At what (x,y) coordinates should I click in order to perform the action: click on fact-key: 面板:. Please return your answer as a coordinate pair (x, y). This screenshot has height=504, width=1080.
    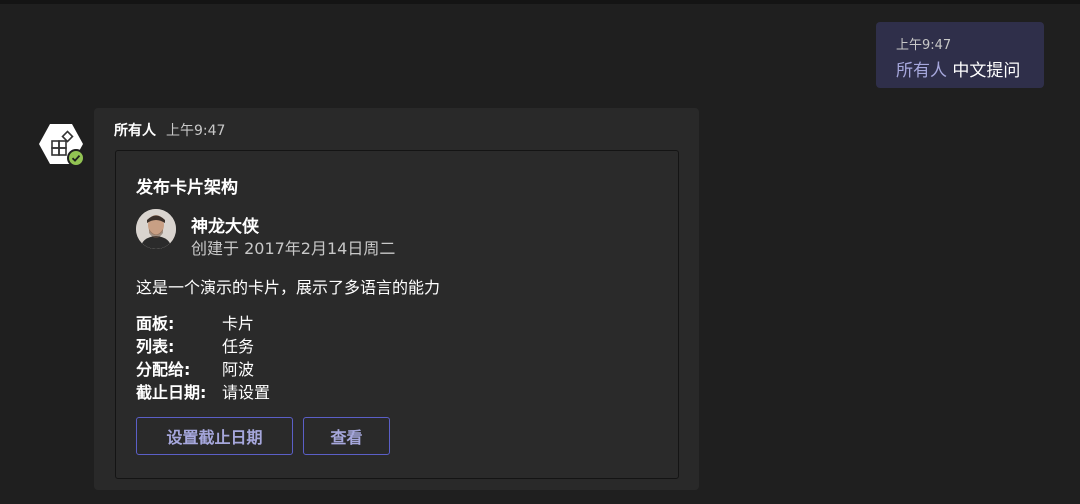
    Looking at the image, I should click on (155, 323).